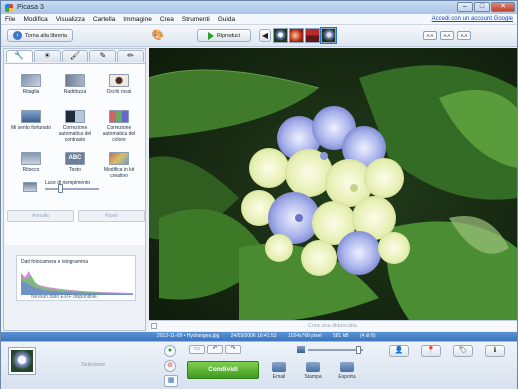 The image size is (518, 389). I want to click on crop-tool: Ritaglia, so click(31, 84).